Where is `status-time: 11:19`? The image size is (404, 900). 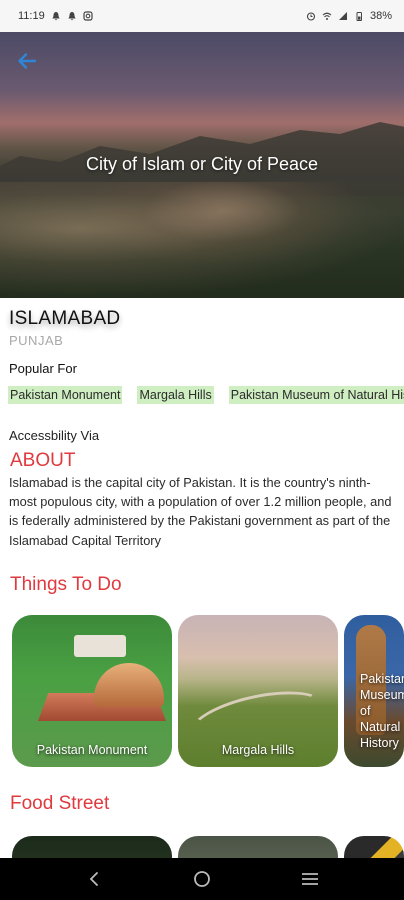 status-time: 11:19 is located at coordinates (31, 16).